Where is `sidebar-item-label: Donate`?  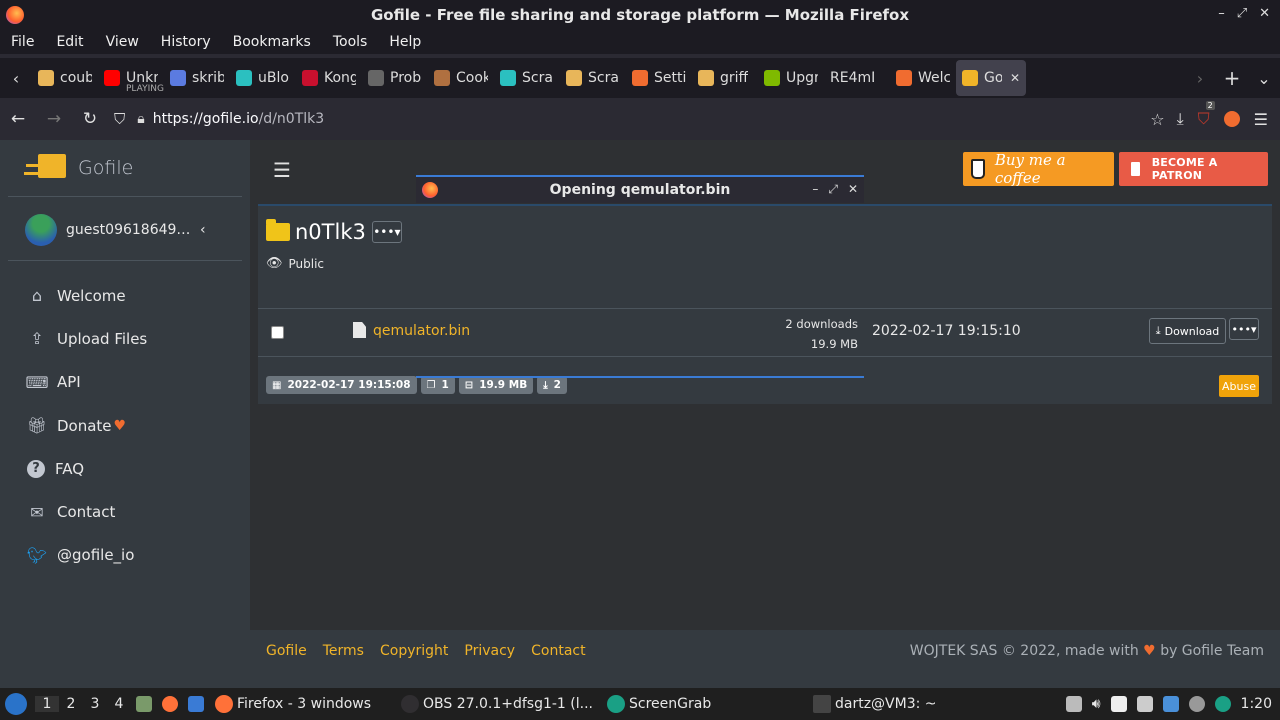
sidebar-item-label: Donate is located at coordinates (84, 425).